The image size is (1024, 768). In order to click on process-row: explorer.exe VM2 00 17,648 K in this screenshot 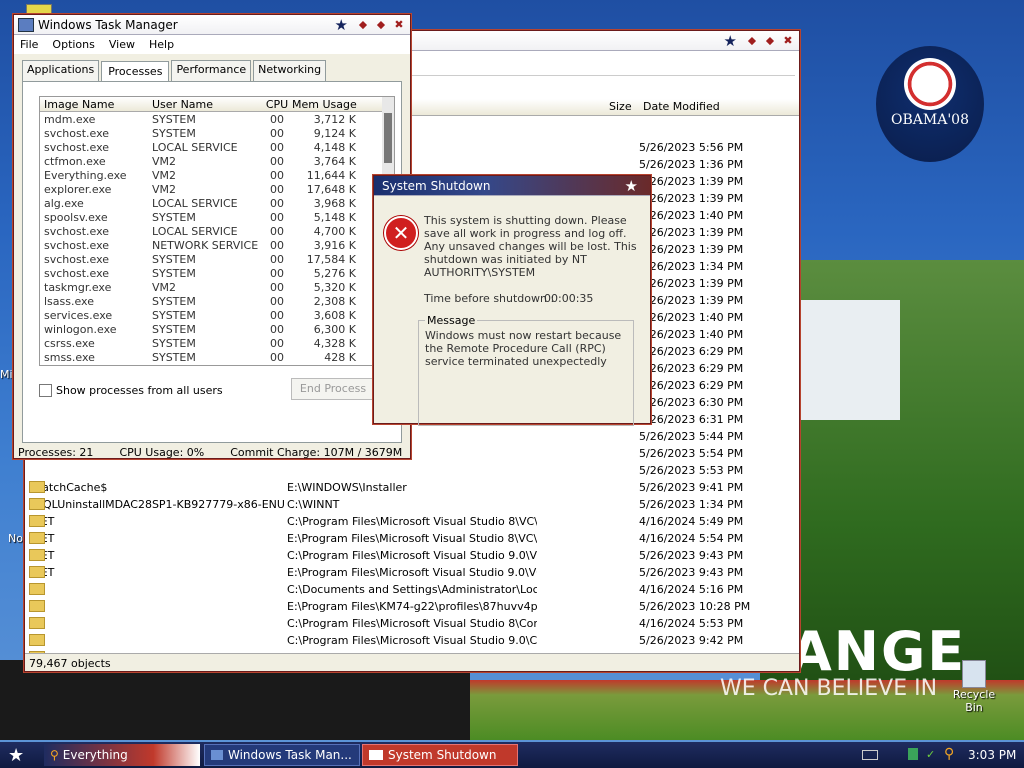, I will do `click(217, 189)`.